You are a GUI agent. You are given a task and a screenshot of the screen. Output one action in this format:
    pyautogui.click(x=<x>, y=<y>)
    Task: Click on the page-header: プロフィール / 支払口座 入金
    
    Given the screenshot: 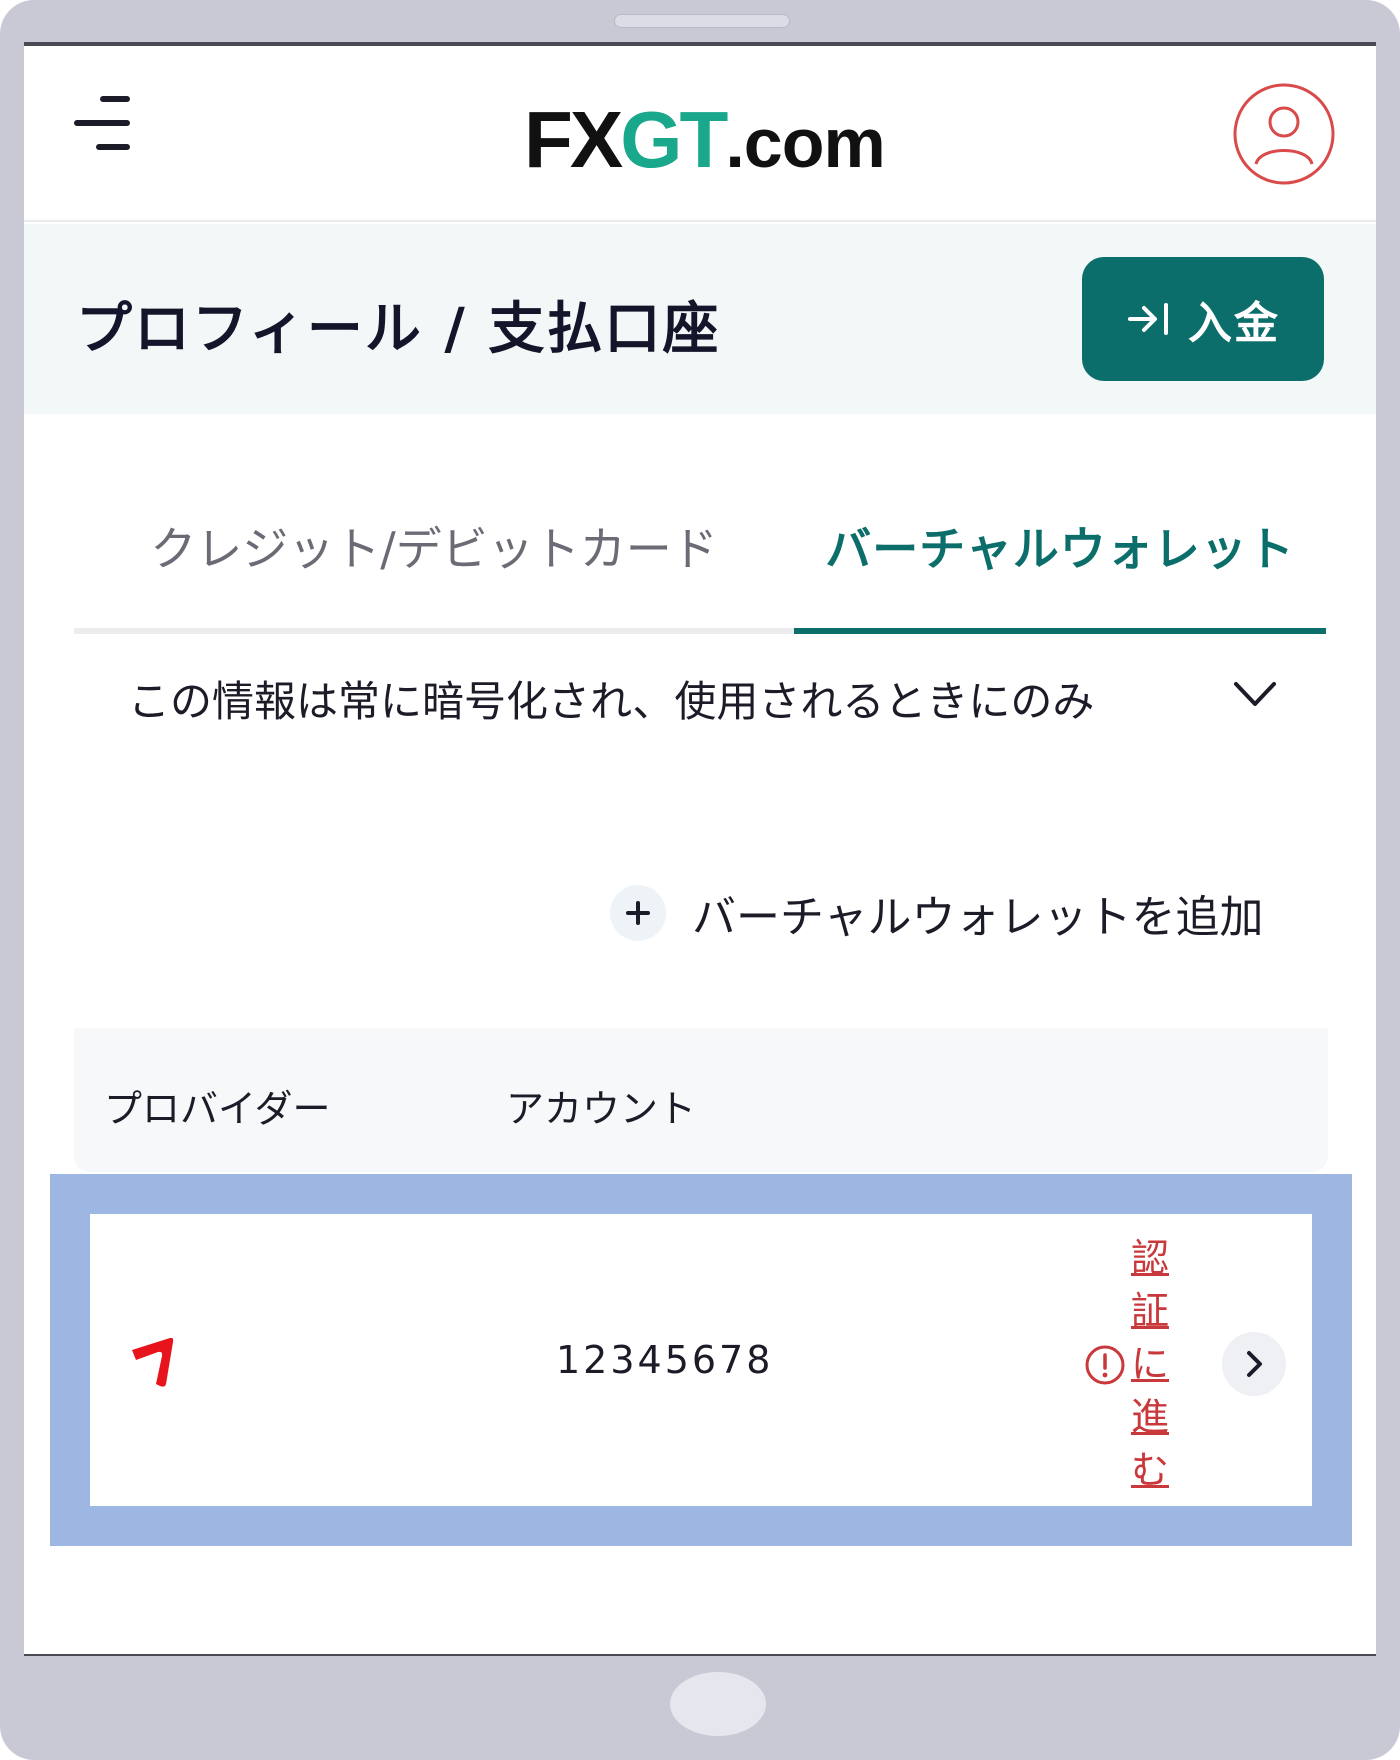 What is the action you would take?
    pyautogui.click(x=700, y=319)
    